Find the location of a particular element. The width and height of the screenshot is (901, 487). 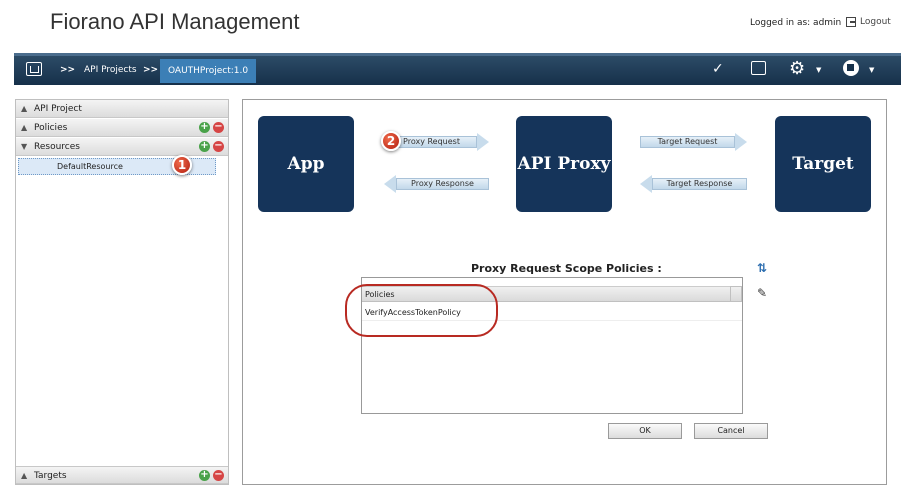

add-policy-button: + is located at coordinates (204, 127).